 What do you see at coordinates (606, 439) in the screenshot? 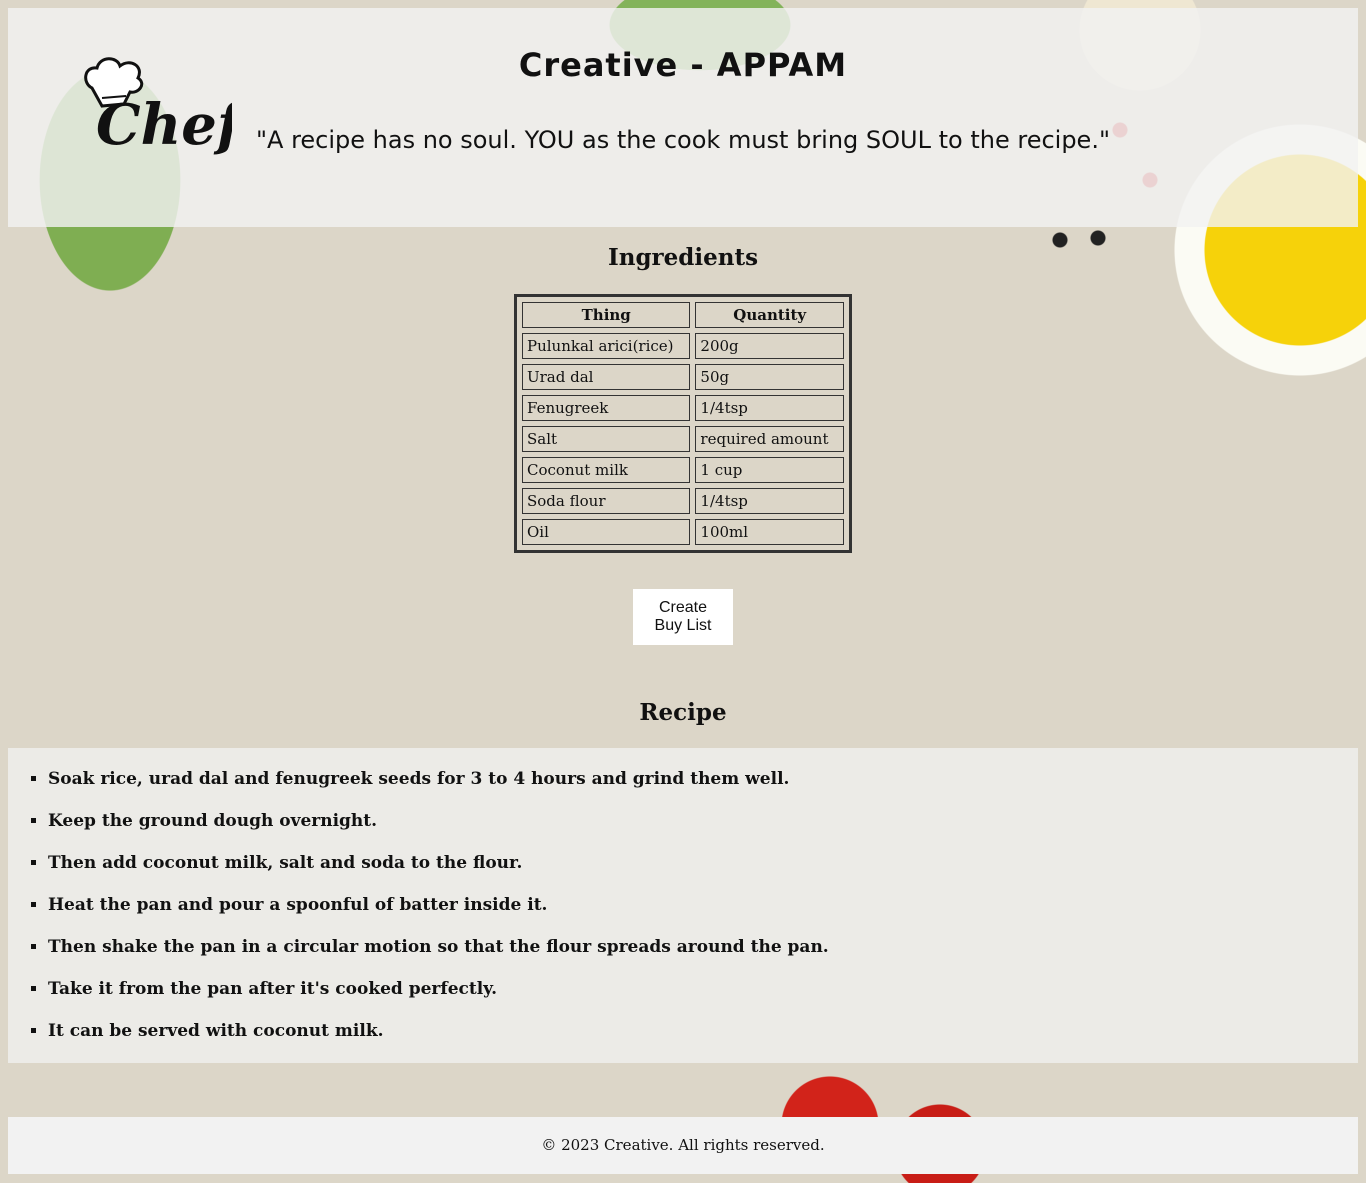
I see `ingredient-name: Salt` at bounding box center [606, 439].